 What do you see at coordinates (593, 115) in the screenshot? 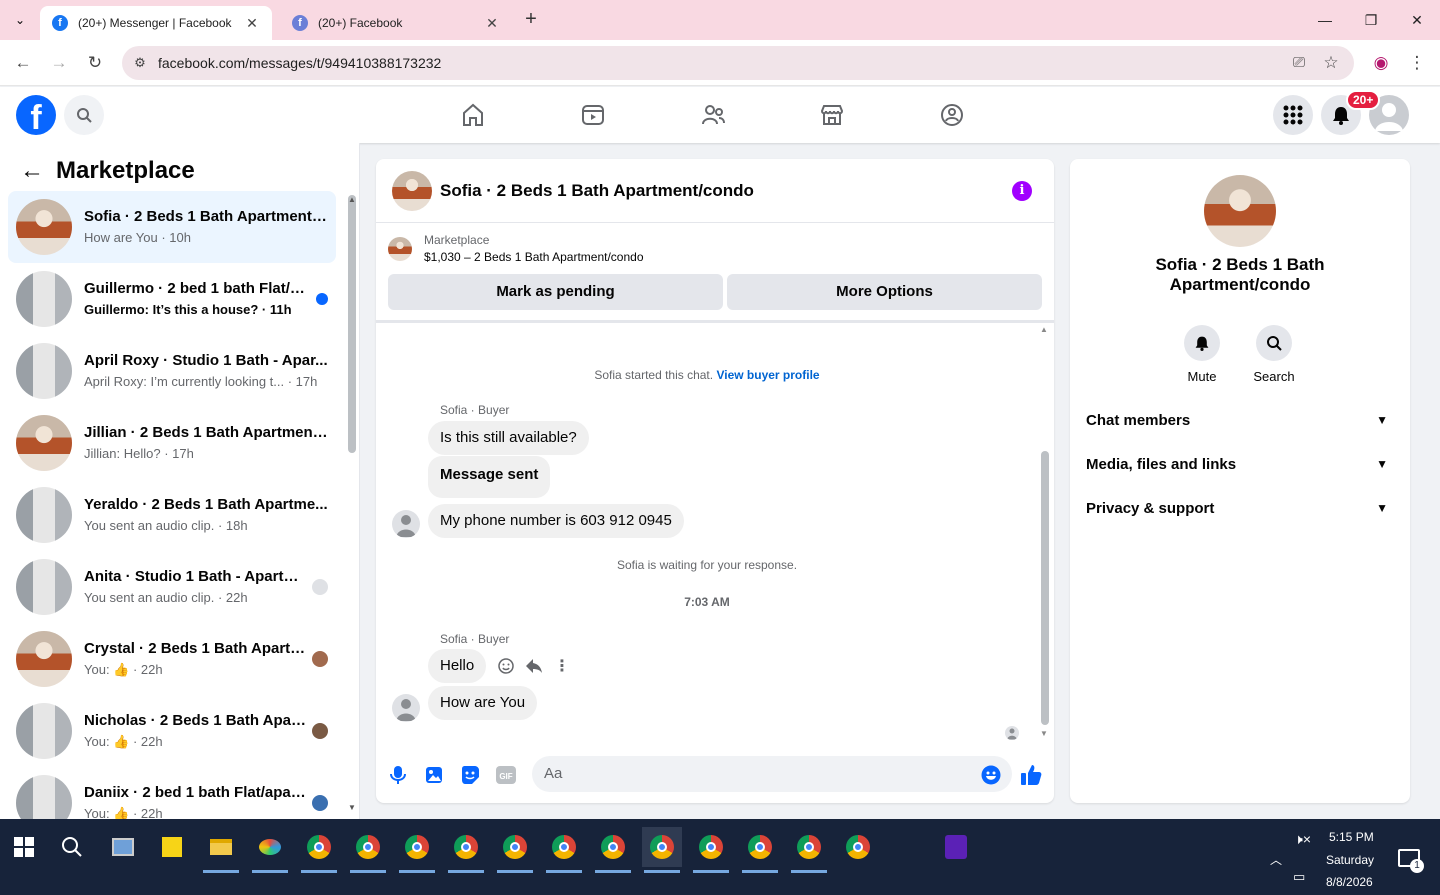
I see `video-nav-icon` at bounding box center [593, 115].